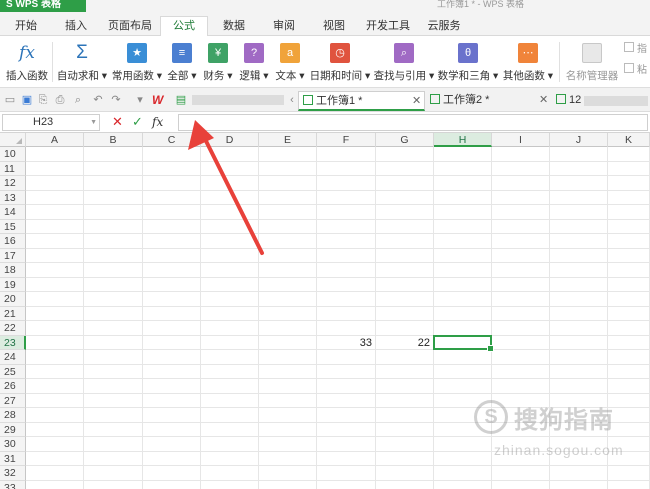 This screenshot has width=650, height=489. I want to click on row-header-19: 19, so click(13, 284).